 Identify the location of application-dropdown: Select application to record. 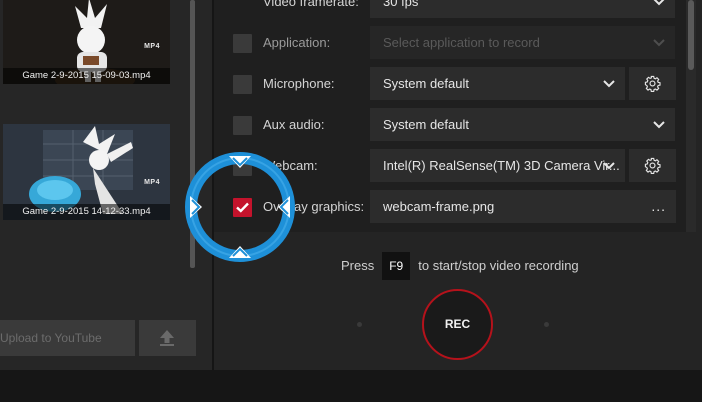
(522, 42).